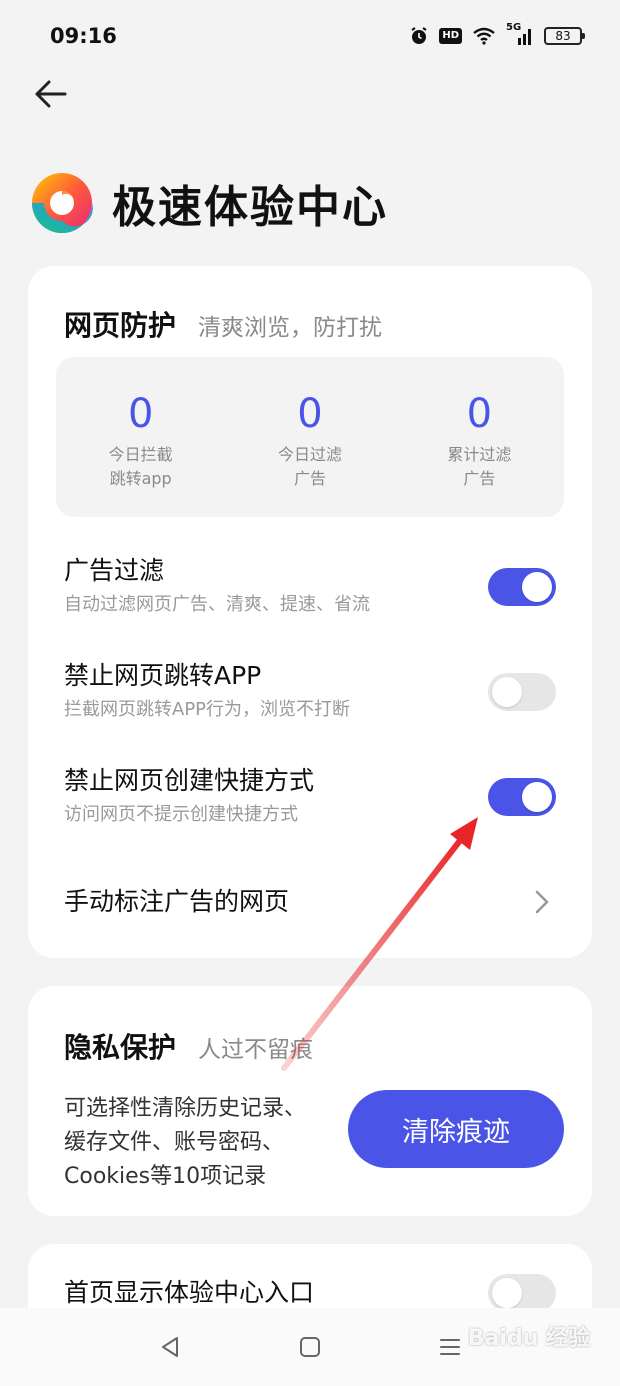  Describe the element at coordinates (450, 36) in the screenshot. I see `hd-badge: HD` at that location.